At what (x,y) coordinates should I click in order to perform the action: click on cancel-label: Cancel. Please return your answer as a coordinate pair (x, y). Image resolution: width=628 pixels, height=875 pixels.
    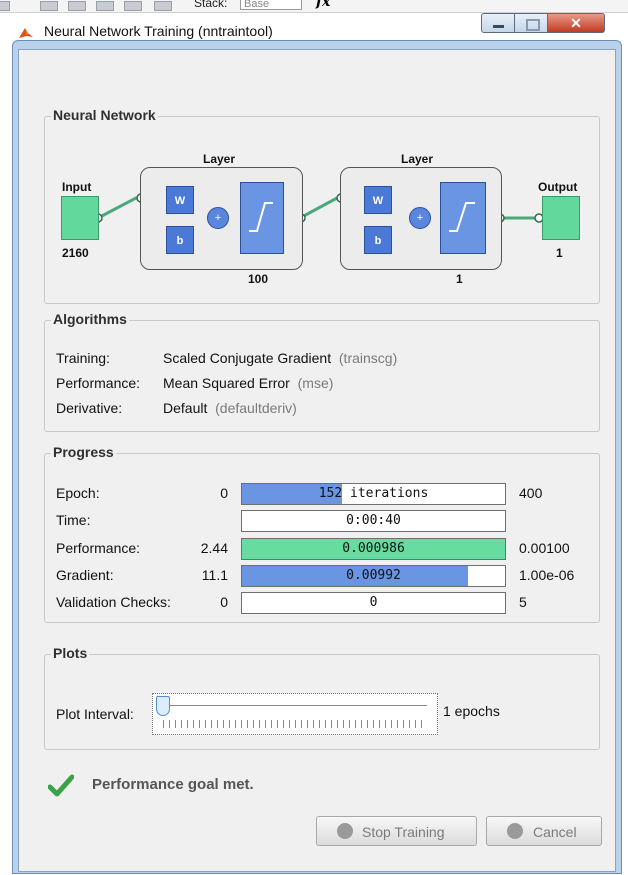
    Looking at the image, I should click on (555, 832).